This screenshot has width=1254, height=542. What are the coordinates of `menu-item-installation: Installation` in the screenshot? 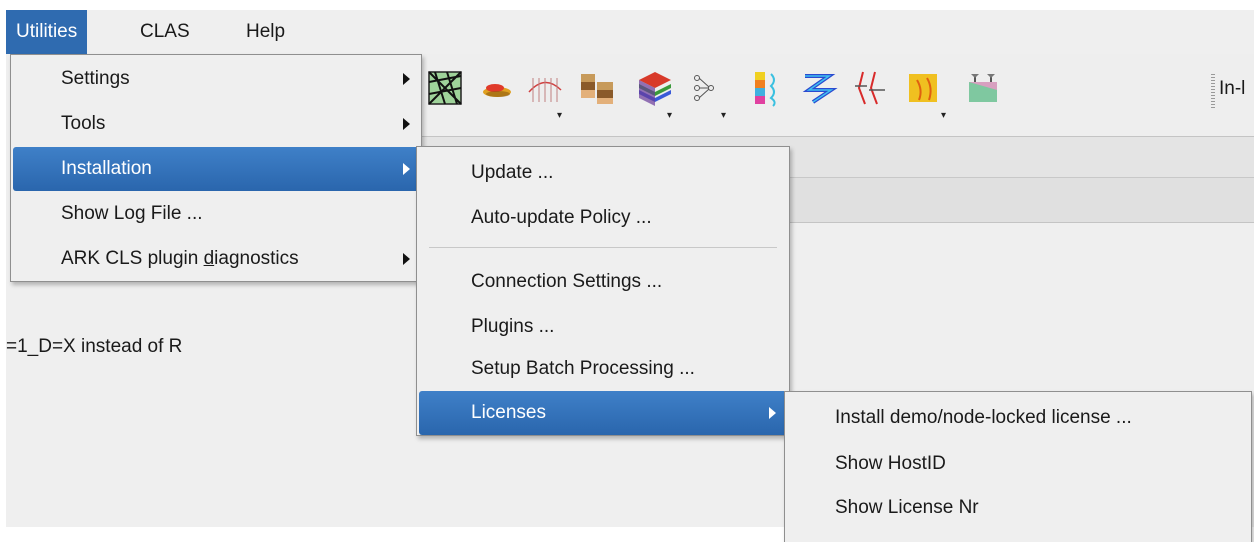 It's located at (216, 169).